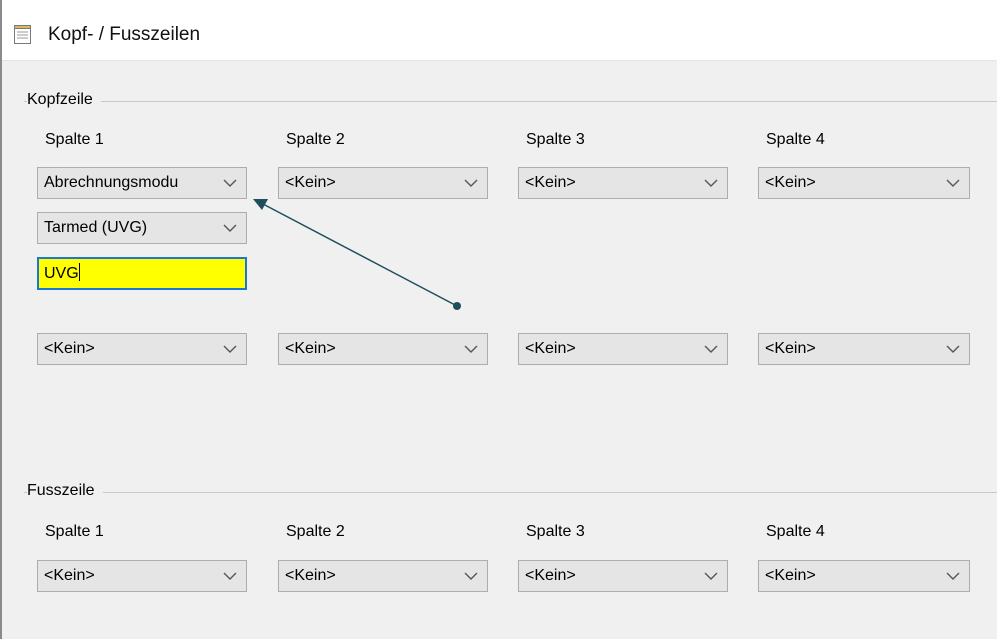  Describe the element at coordinates (315, 139) in the screenshot. I see `header-column-2-label: Spalte 2` at that location.